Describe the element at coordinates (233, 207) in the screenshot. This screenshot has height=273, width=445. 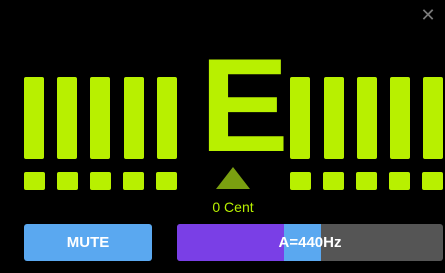
I see `cent-readout: 0 Cent` at that location.